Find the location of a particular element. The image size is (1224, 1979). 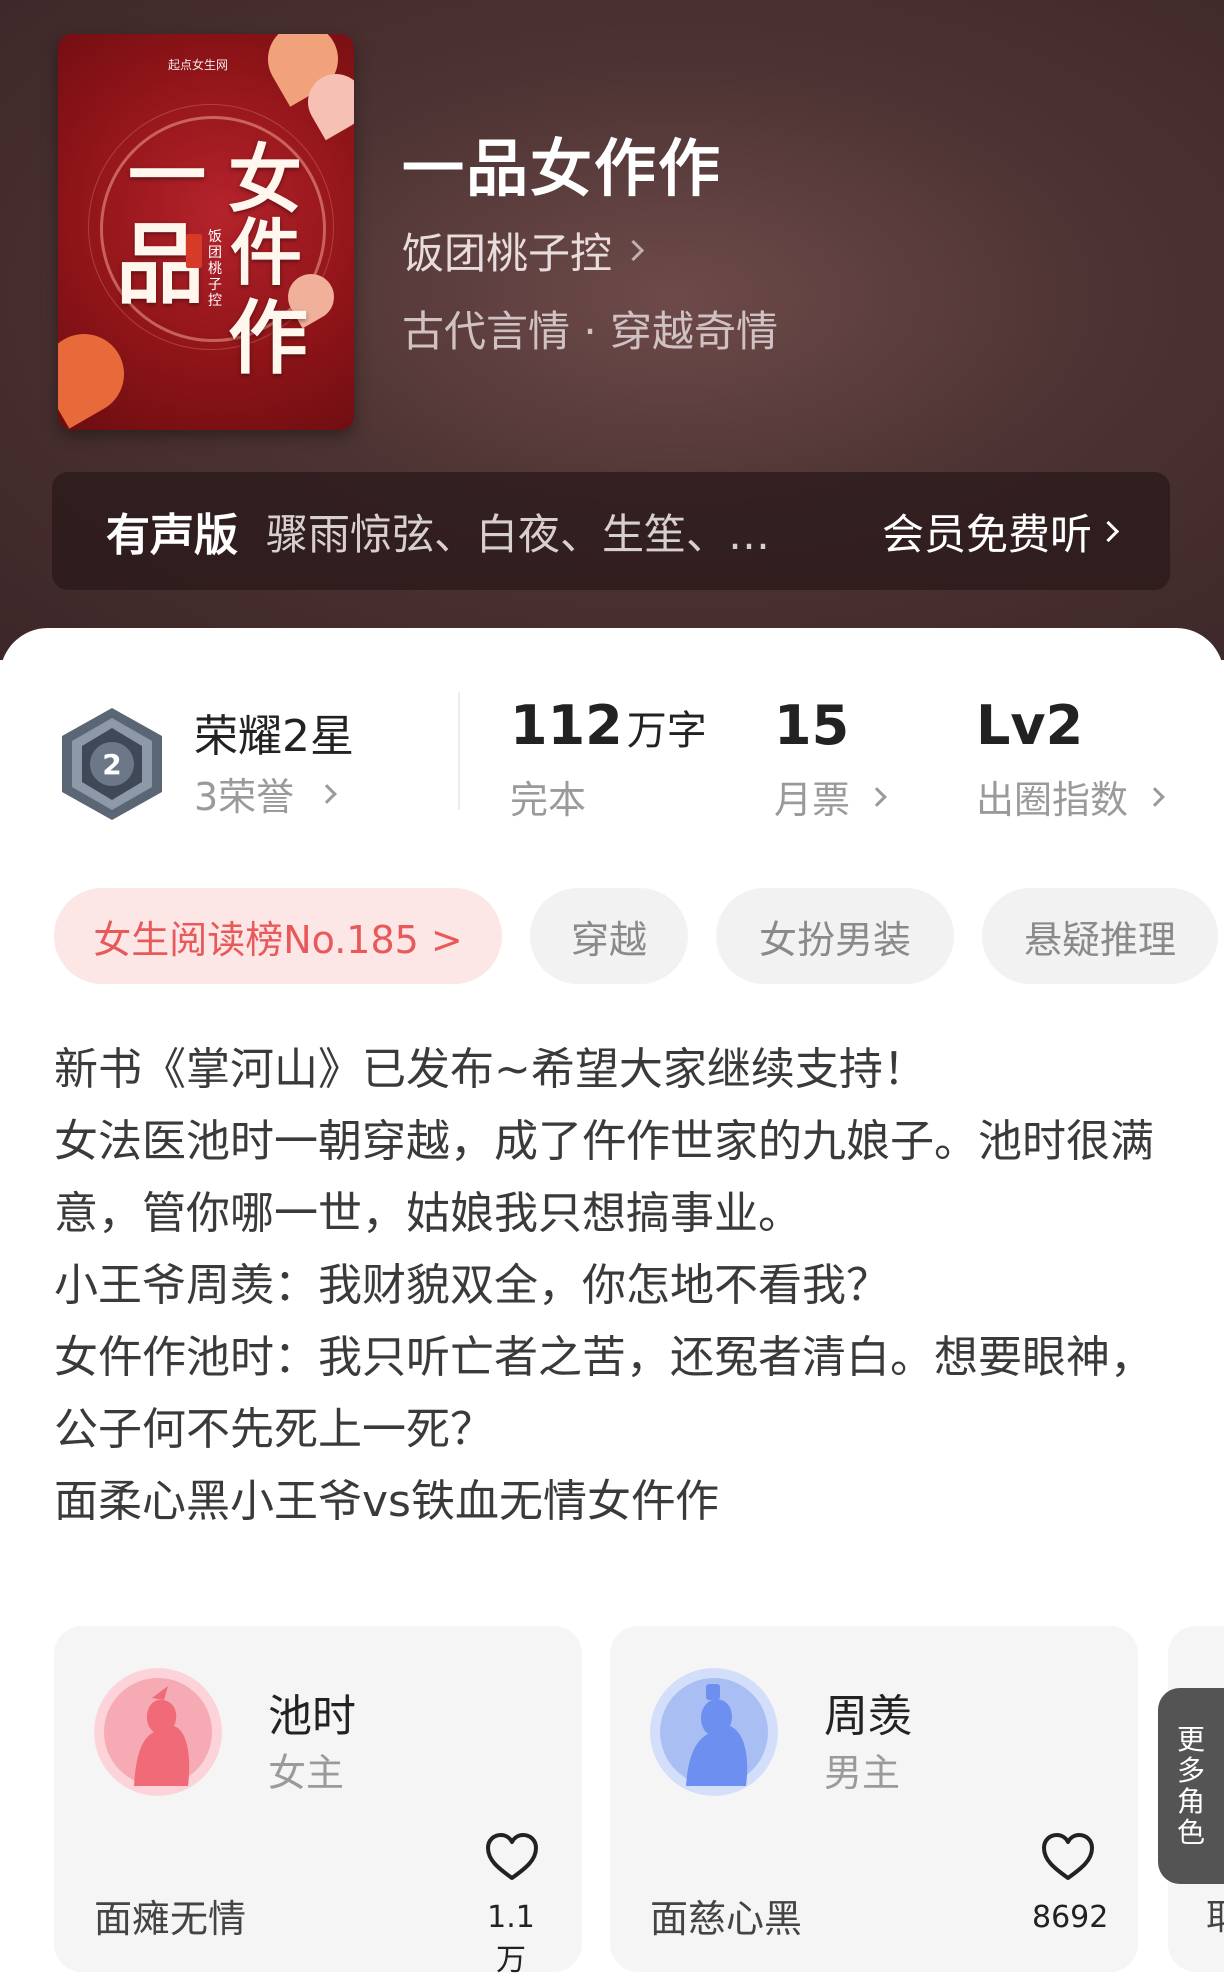

book-genre: 古代言情 · 穿越奇情 is located at coordinates (590, 331).